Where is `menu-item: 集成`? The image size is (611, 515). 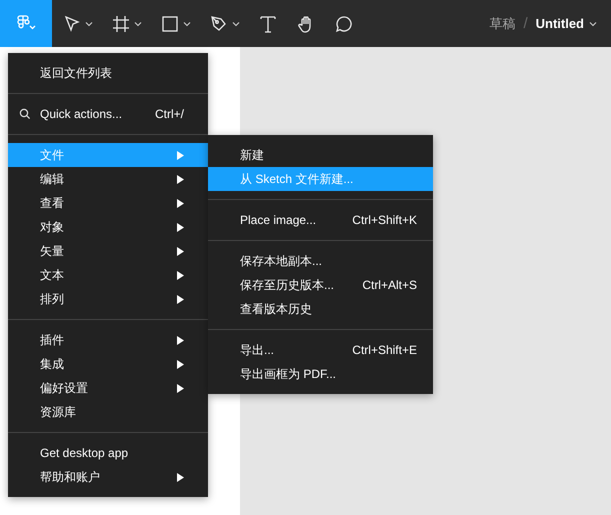 menu-item: 集成 is located at coordinates (108, 364).